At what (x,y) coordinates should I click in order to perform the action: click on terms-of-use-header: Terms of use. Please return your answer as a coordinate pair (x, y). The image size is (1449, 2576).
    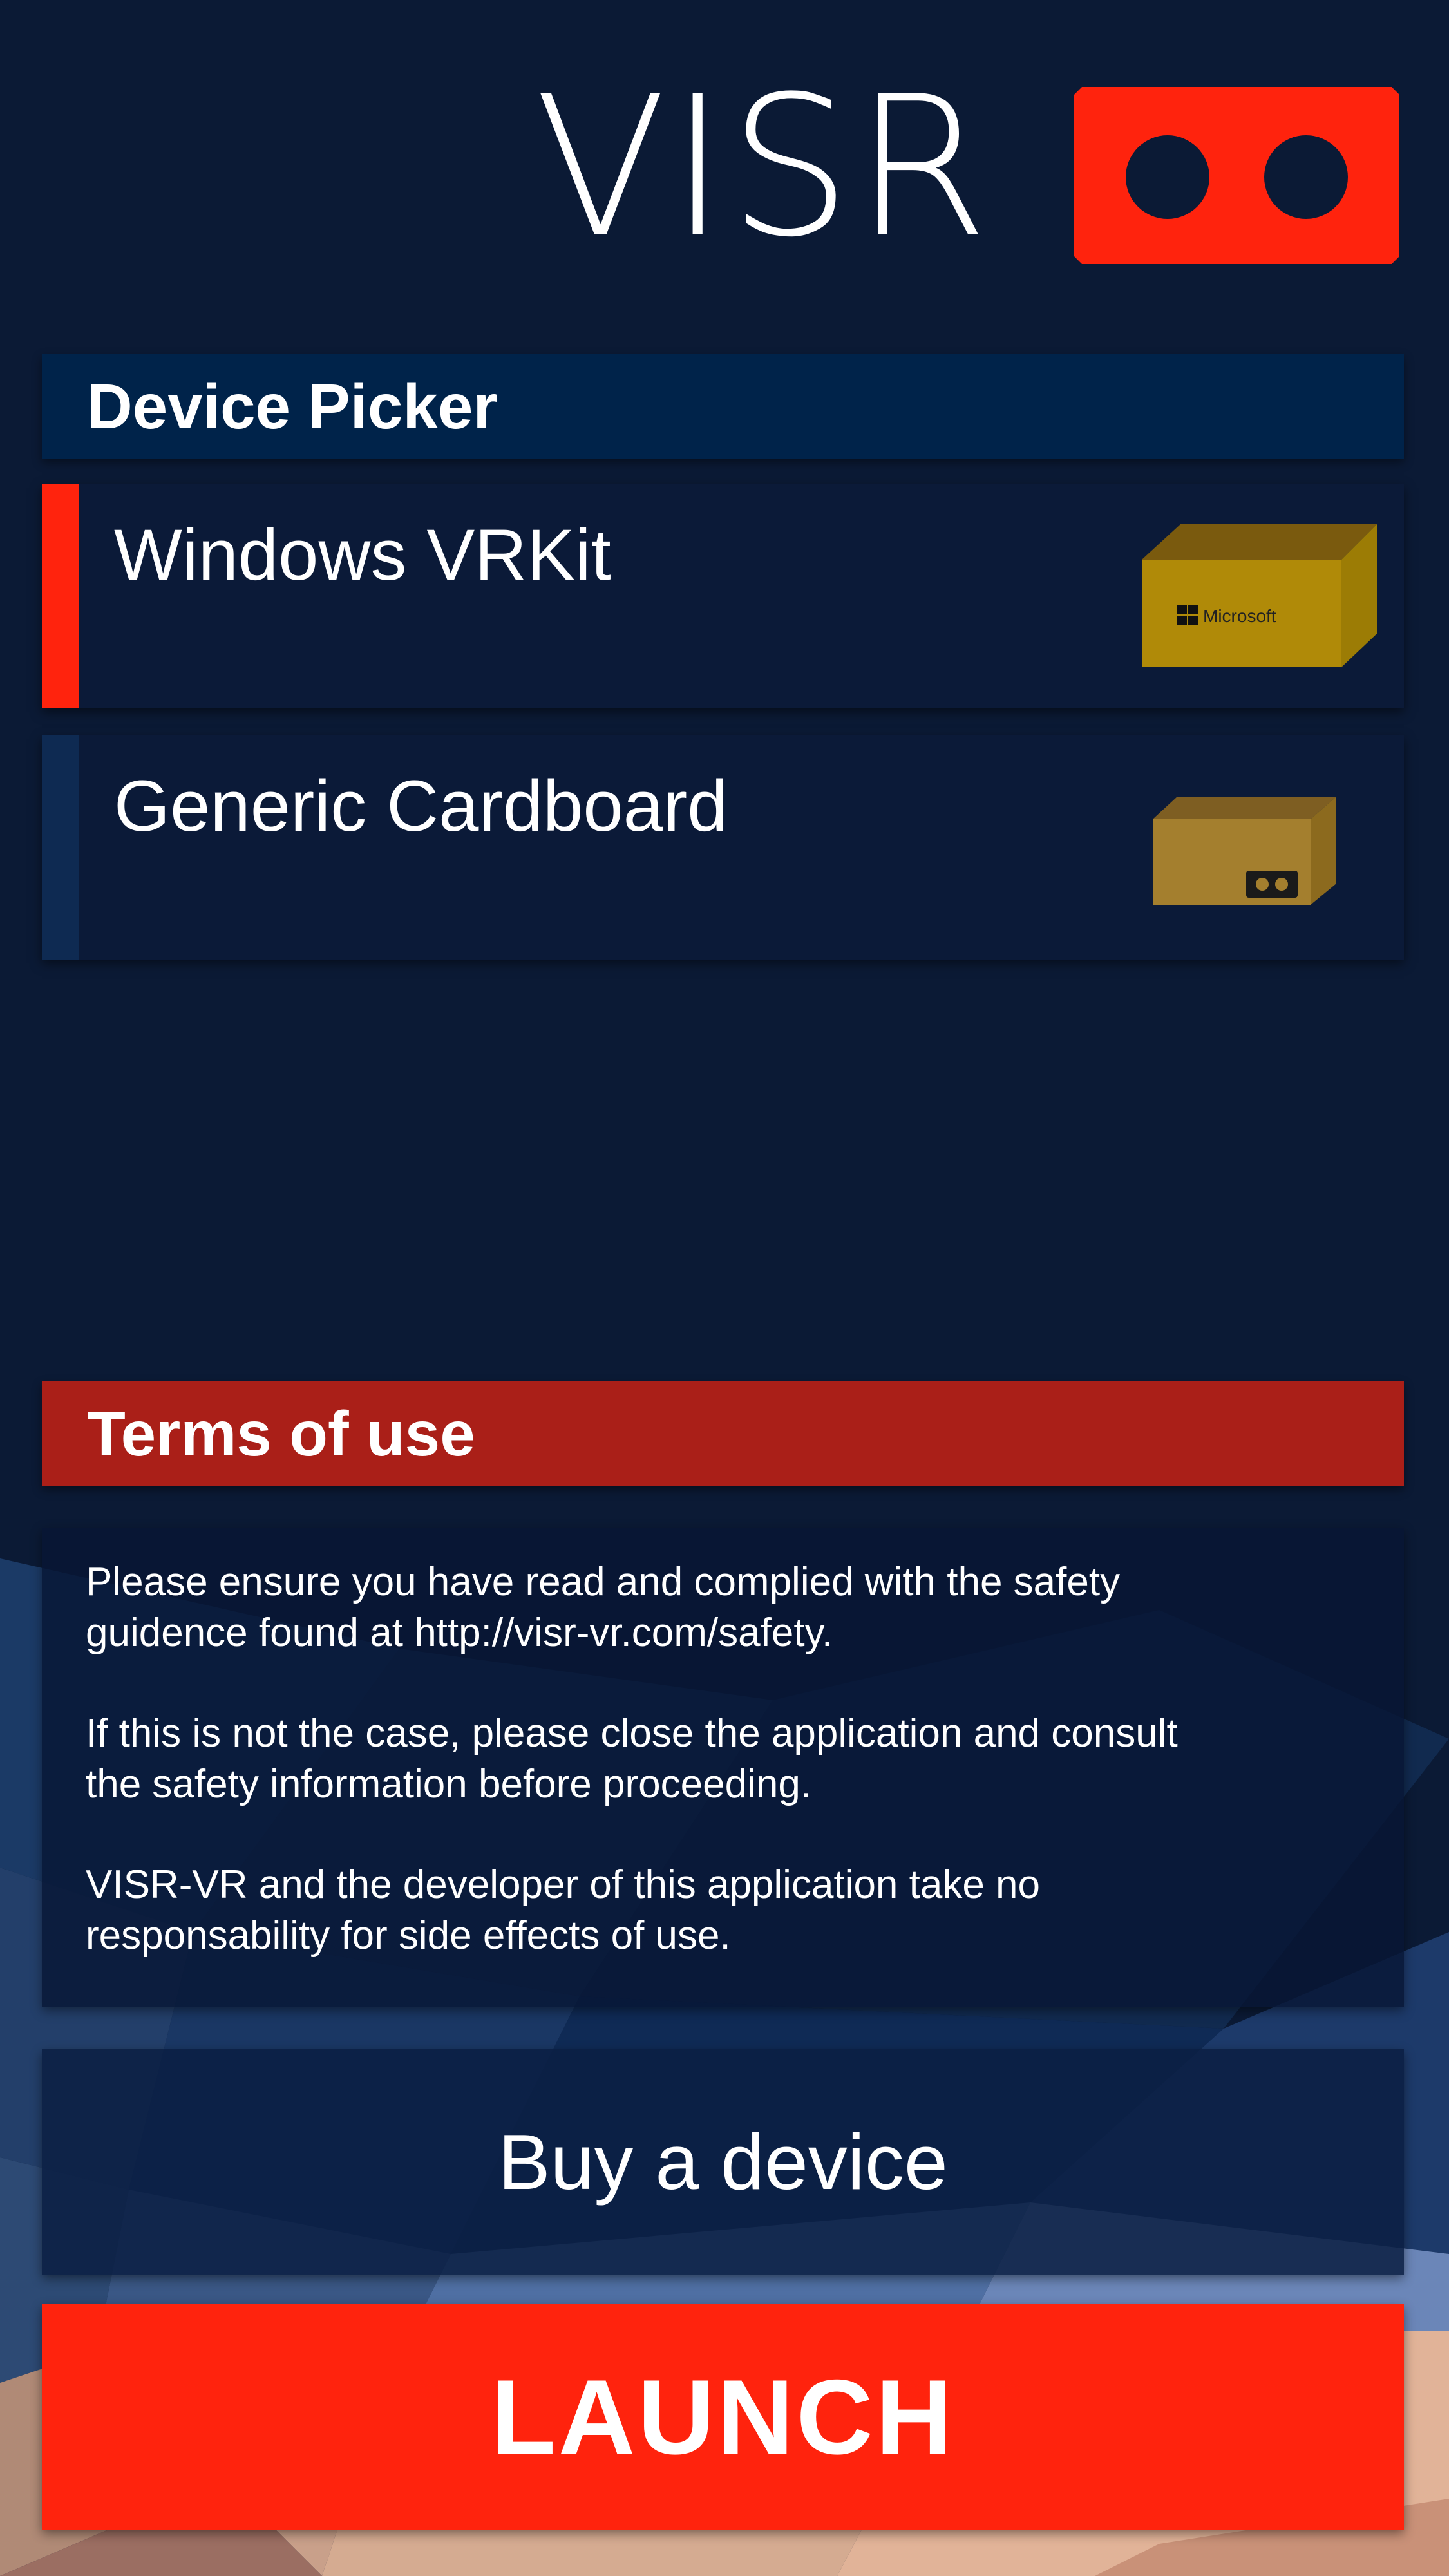
    Looking at the image, I should click on (723, 1434).